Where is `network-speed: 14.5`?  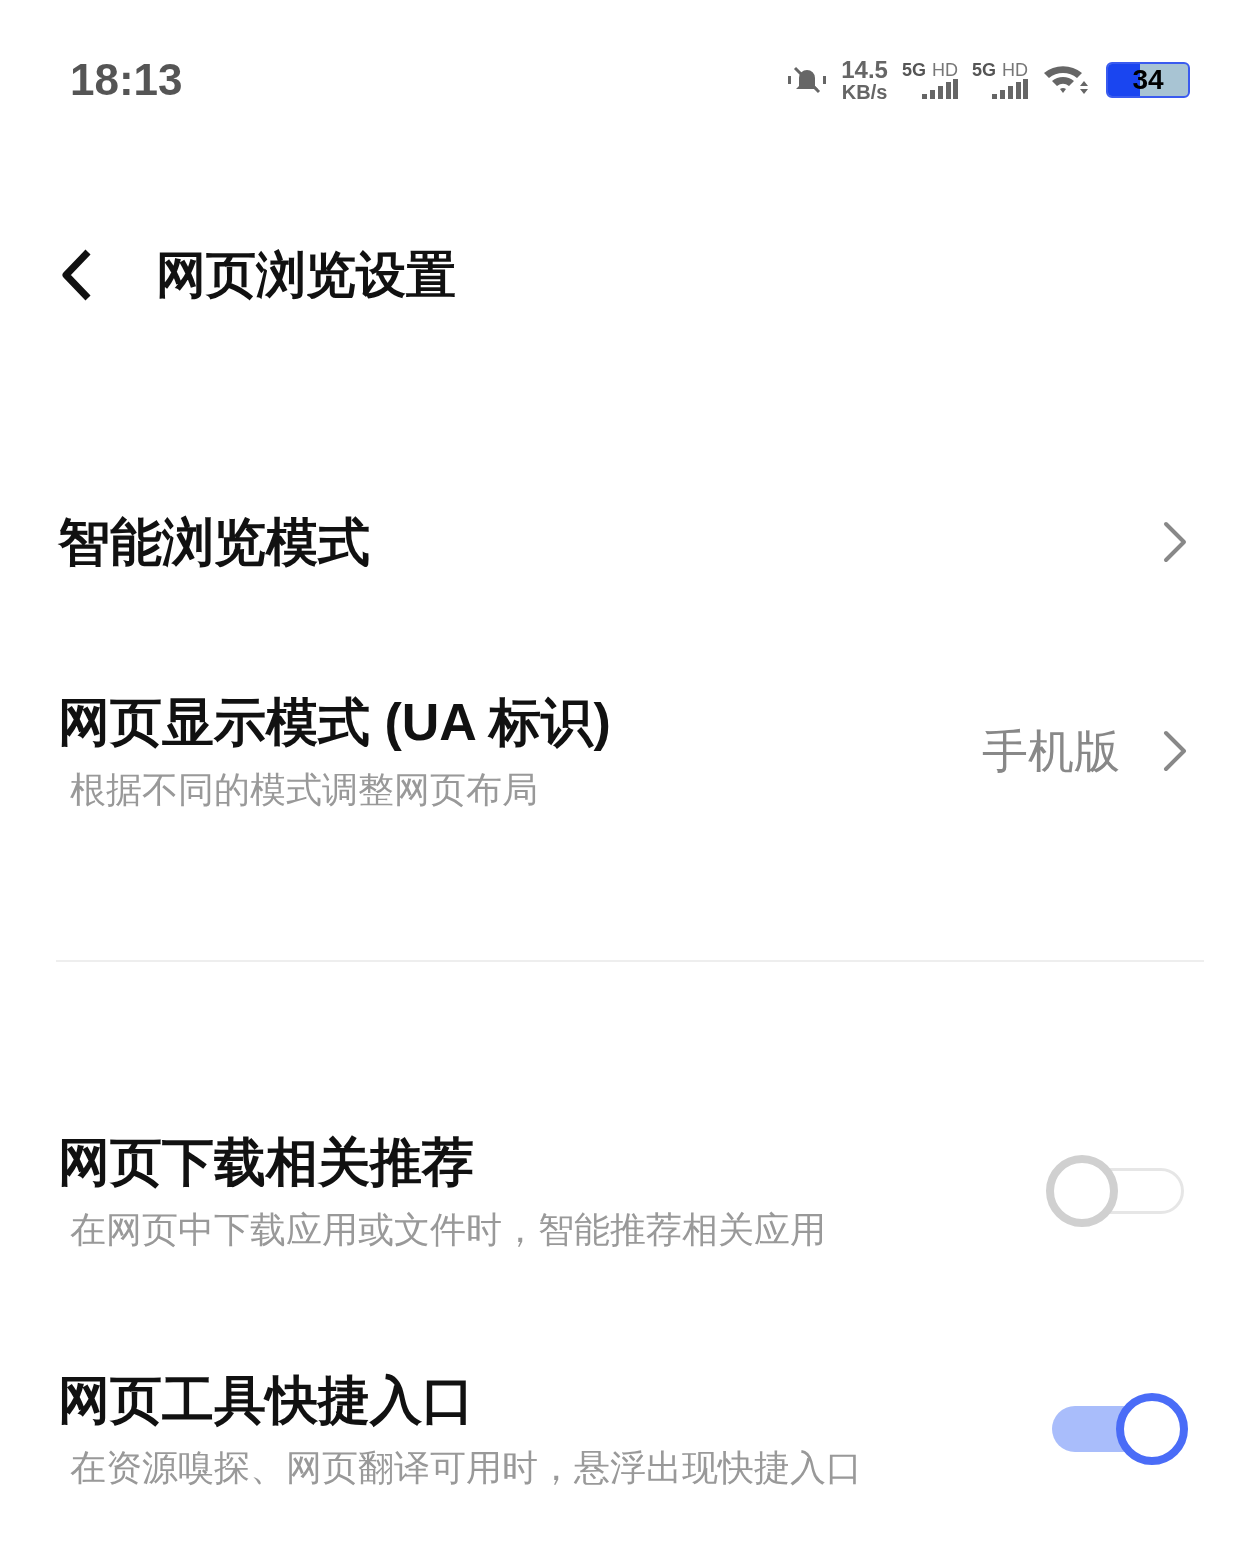 network-speed: 14.5 is located at coordinates (864, 70).